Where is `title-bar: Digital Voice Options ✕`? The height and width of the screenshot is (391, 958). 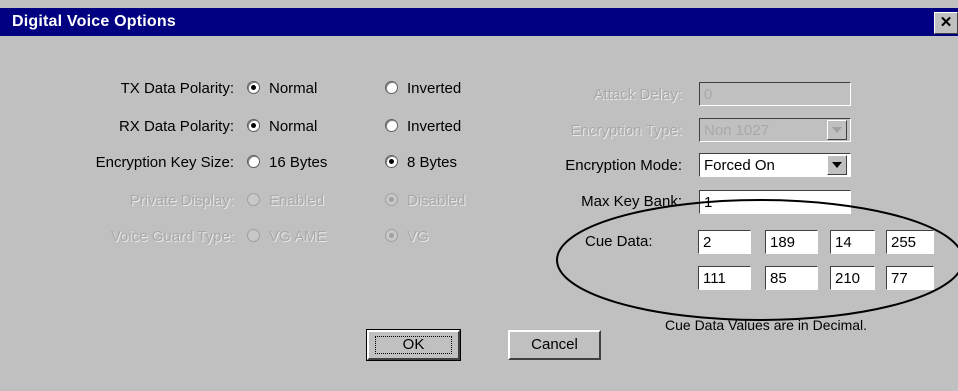
title-bar: Digital Voice Options ✕ is located at coordinates (479, 22).